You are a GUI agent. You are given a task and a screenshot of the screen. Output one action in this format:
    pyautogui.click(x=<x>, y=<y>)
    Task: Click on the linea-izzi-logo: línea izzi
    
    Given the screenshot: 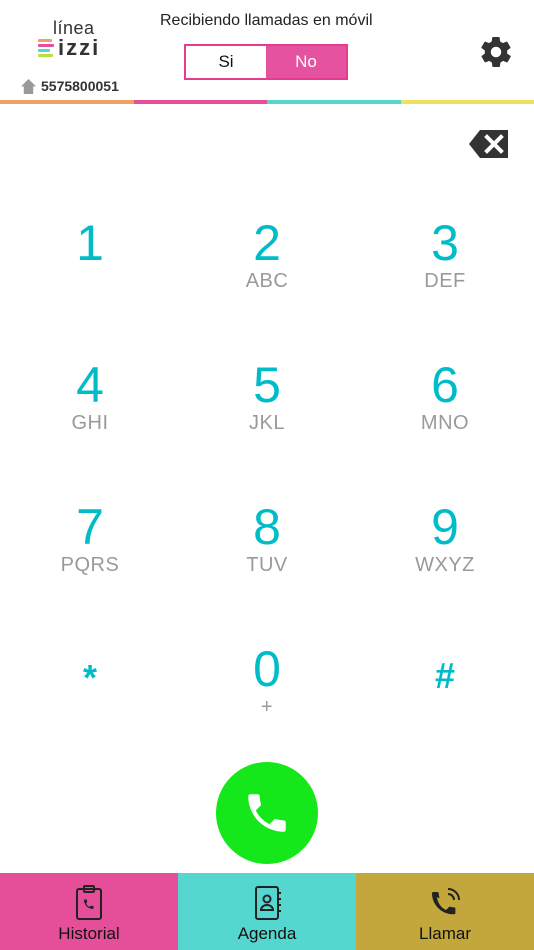 What is the action you would take?
    pyautogui.click(x=73, y=41)
    